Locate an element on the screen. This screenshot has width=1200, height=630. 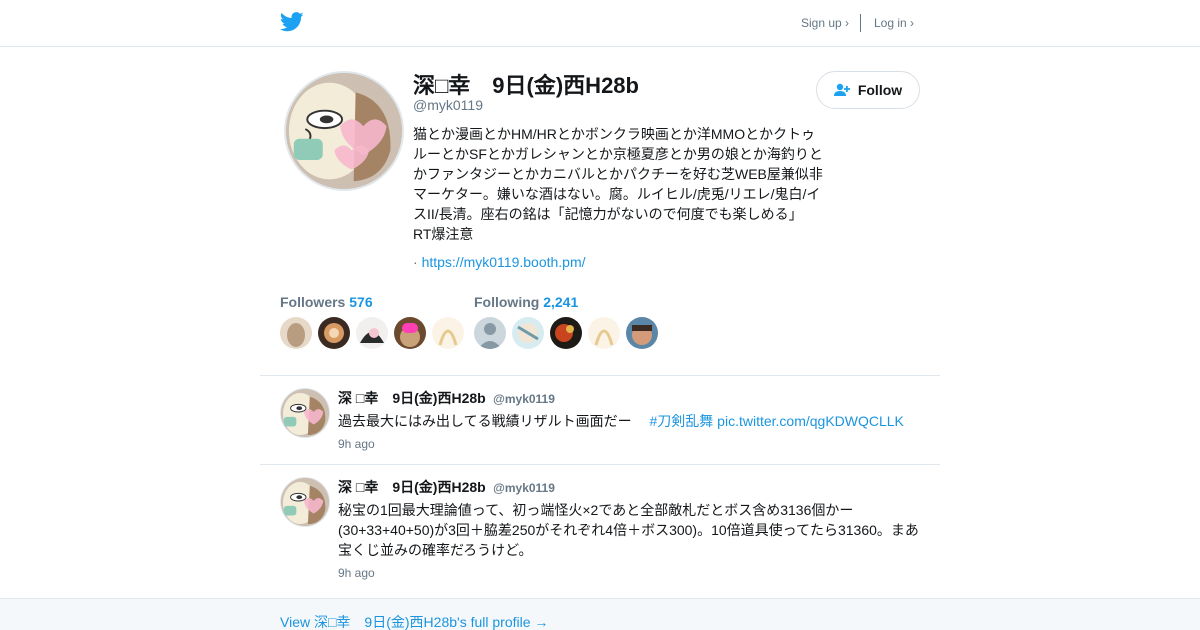
profile-footer: View 深□幸 9日(金)西H28b's full profile → is located at coordinates (600, 614).